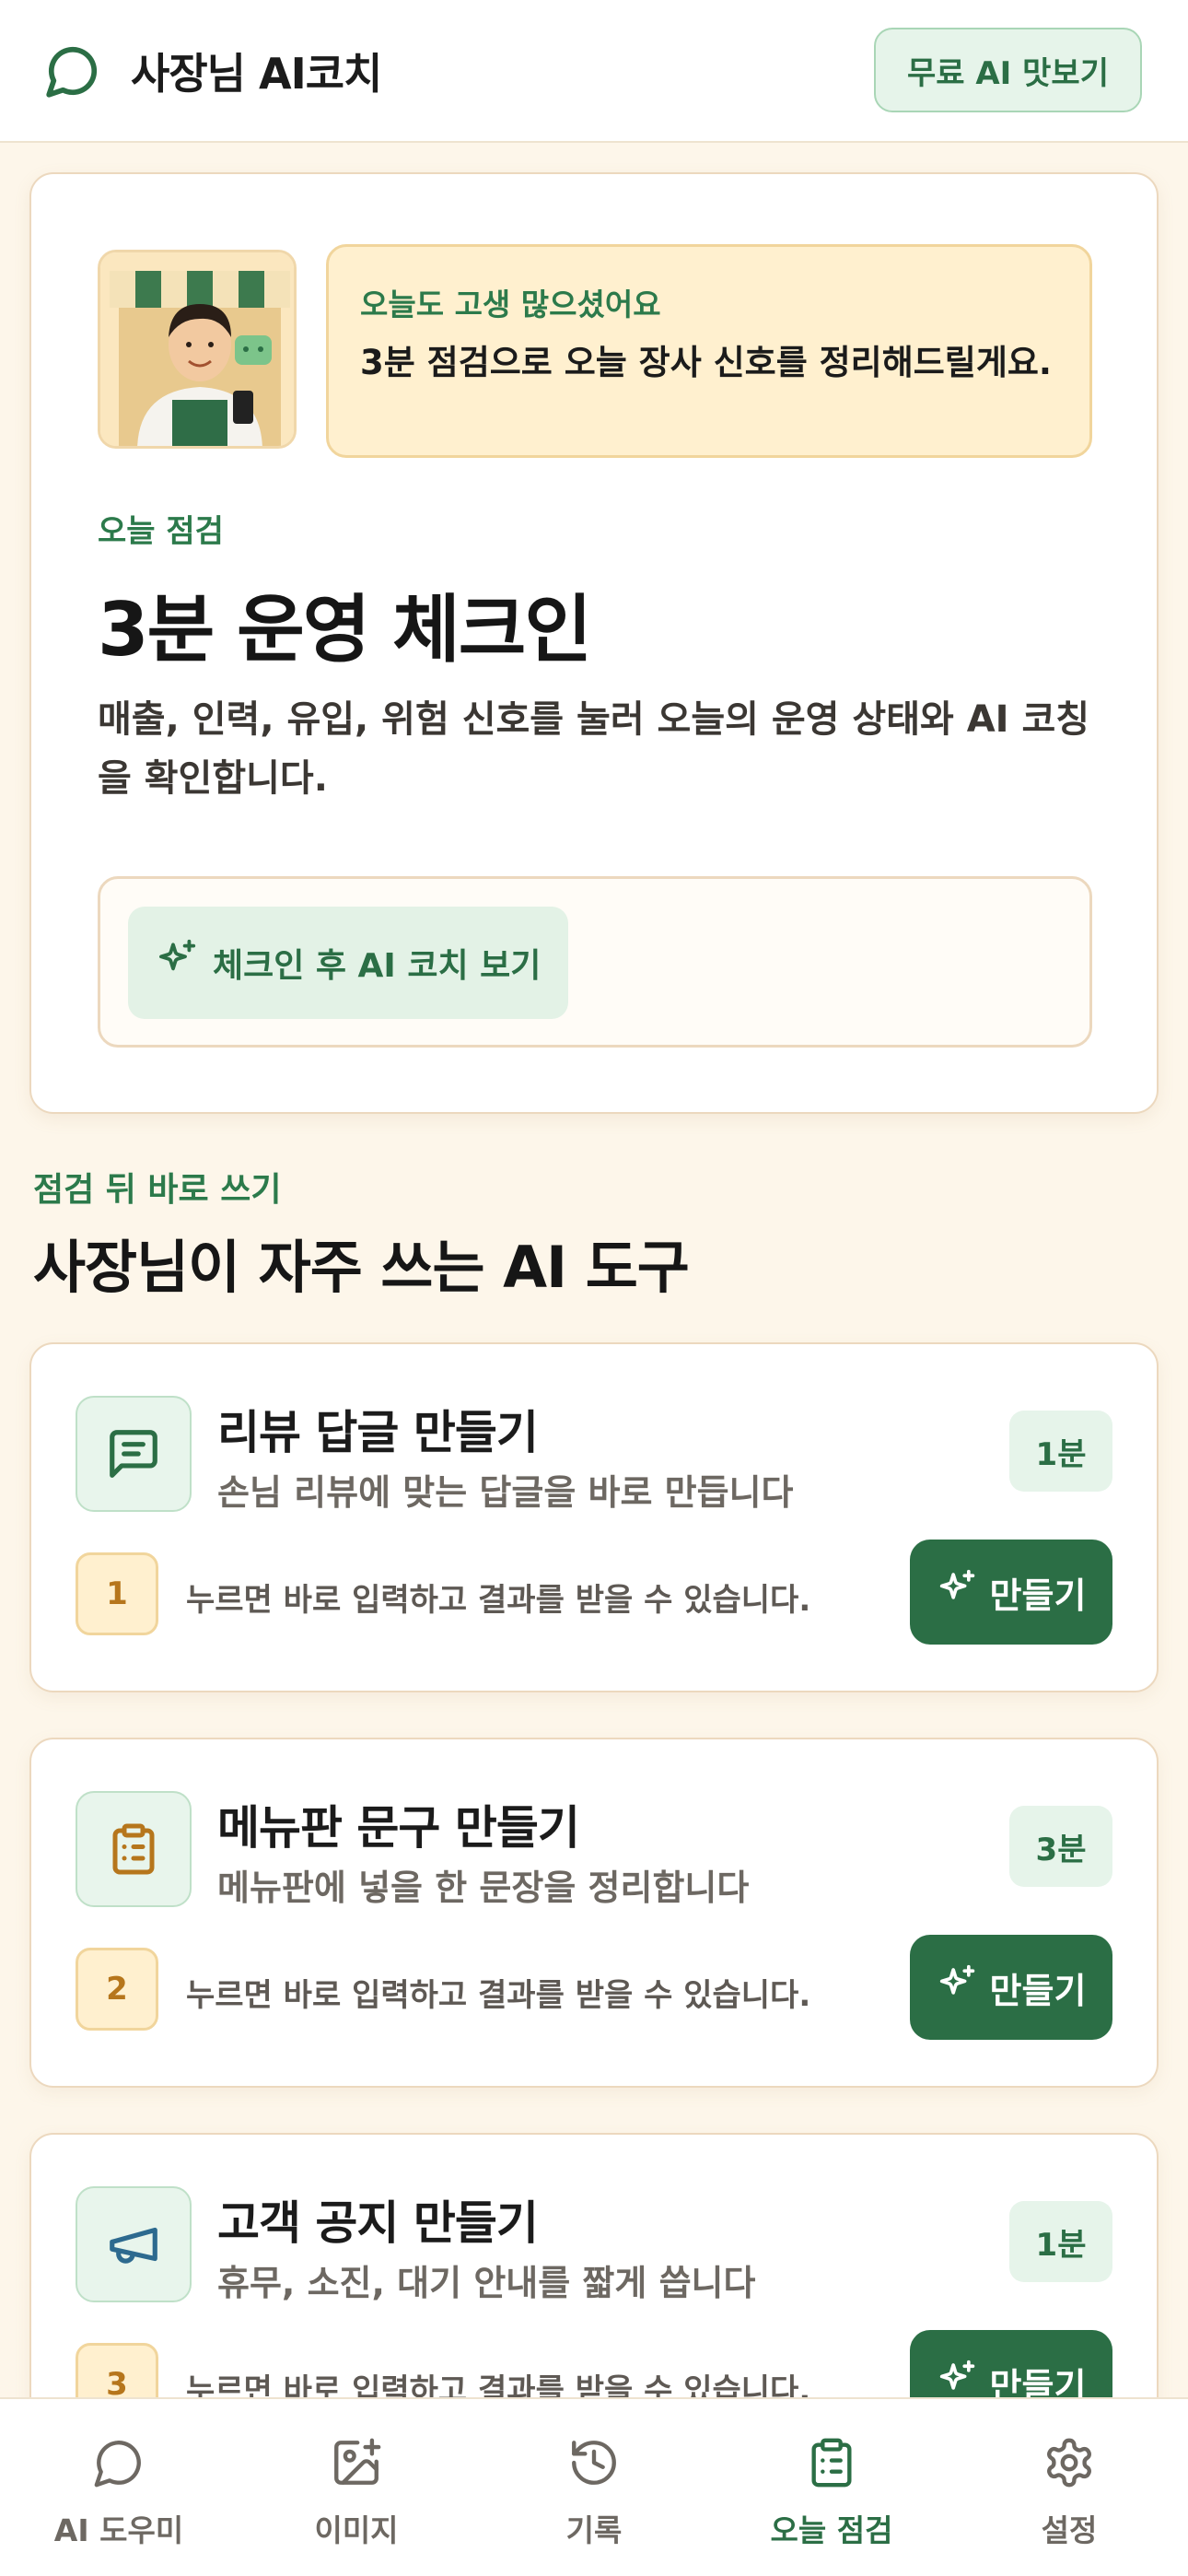  What do you see at coordinates (510, 304) in the screenshot?
I see `greeting-title: 오늘도 고생 많으셨어요` at bounding box center [510, 304].